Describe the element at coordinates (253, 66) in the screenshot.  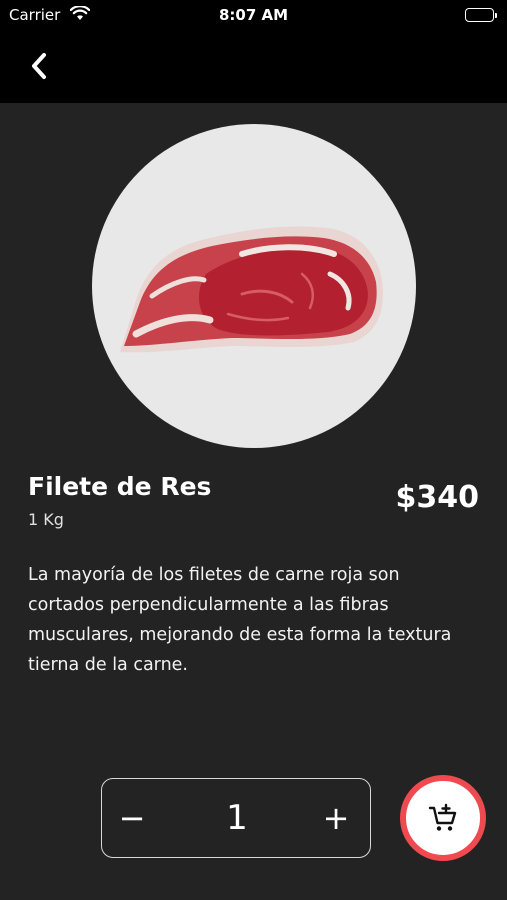
I see `navigation-bar` at that location.